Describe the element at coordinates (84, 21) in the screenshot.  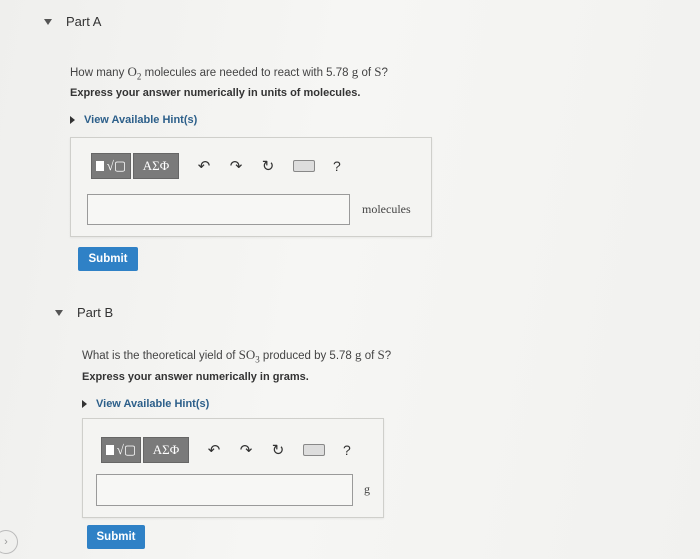
I see `part-a-title: Part A` at that location.